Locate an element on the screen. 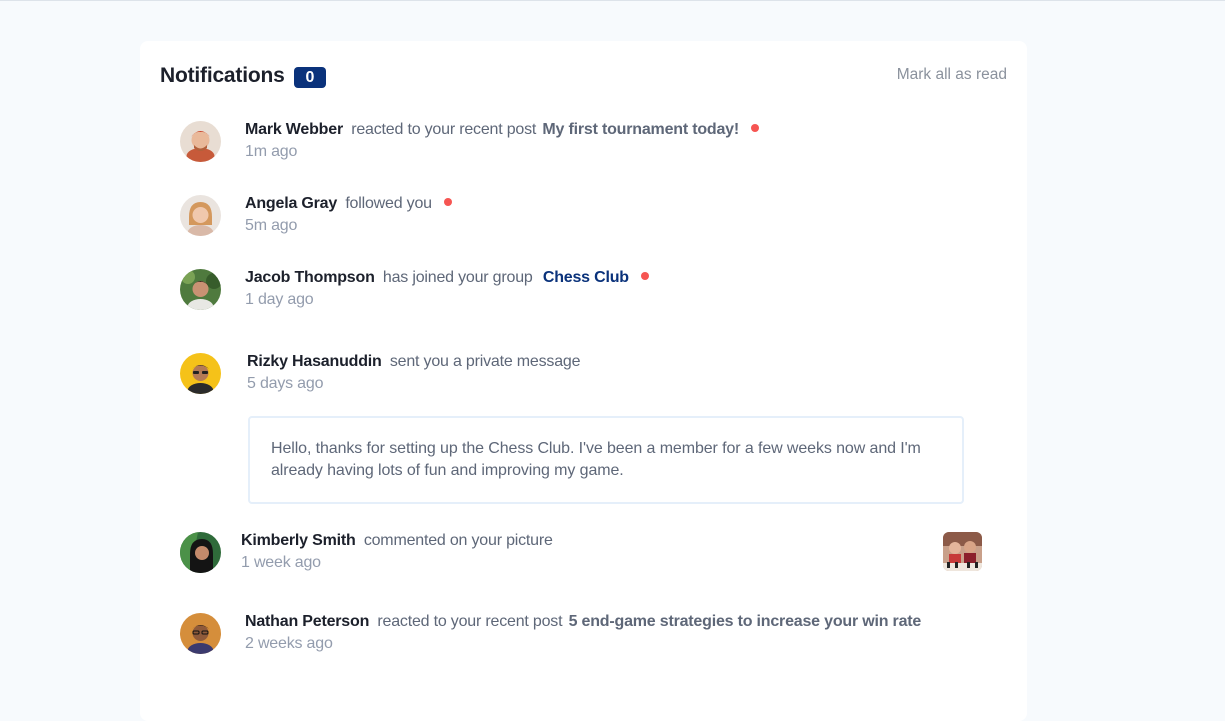 Image resolution: width=1225 pixels, height=721 pixels. avatar-kimberly-smith-icon is located at coordinates (200, 552).